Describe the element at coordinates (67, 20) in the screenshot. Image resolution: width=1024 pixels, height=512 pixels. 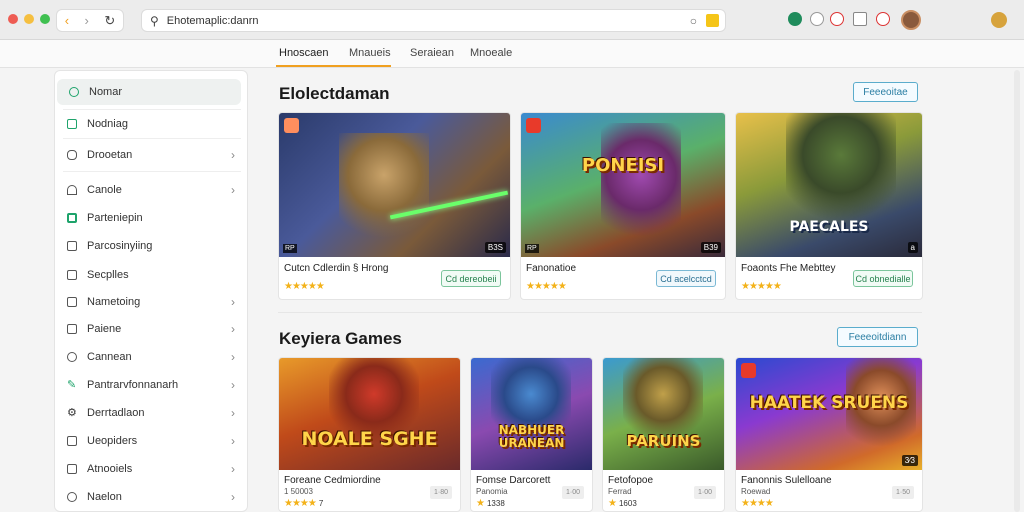
I see `back-button: ‹` at that location.